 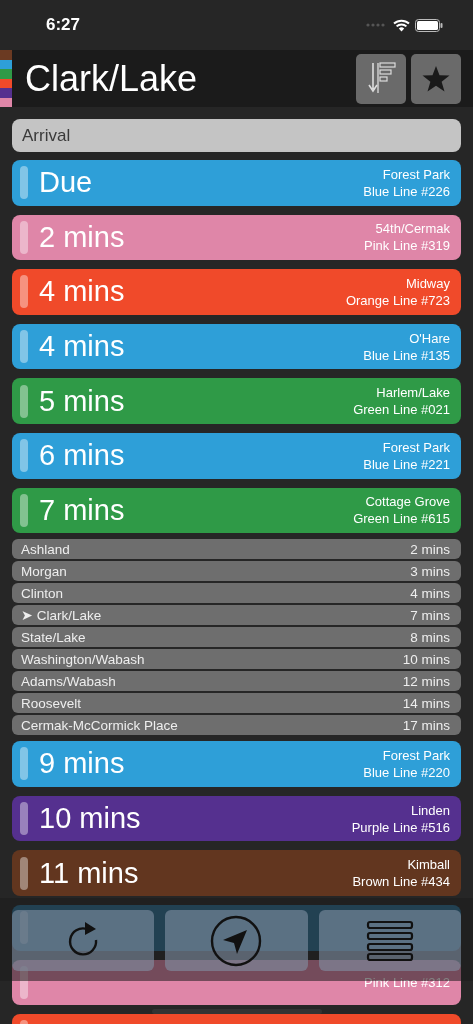 What do you see at coordinates (401, 519) in the screenshot?
I see `run-number: Green Line #615` at bounding box center [401, 519].